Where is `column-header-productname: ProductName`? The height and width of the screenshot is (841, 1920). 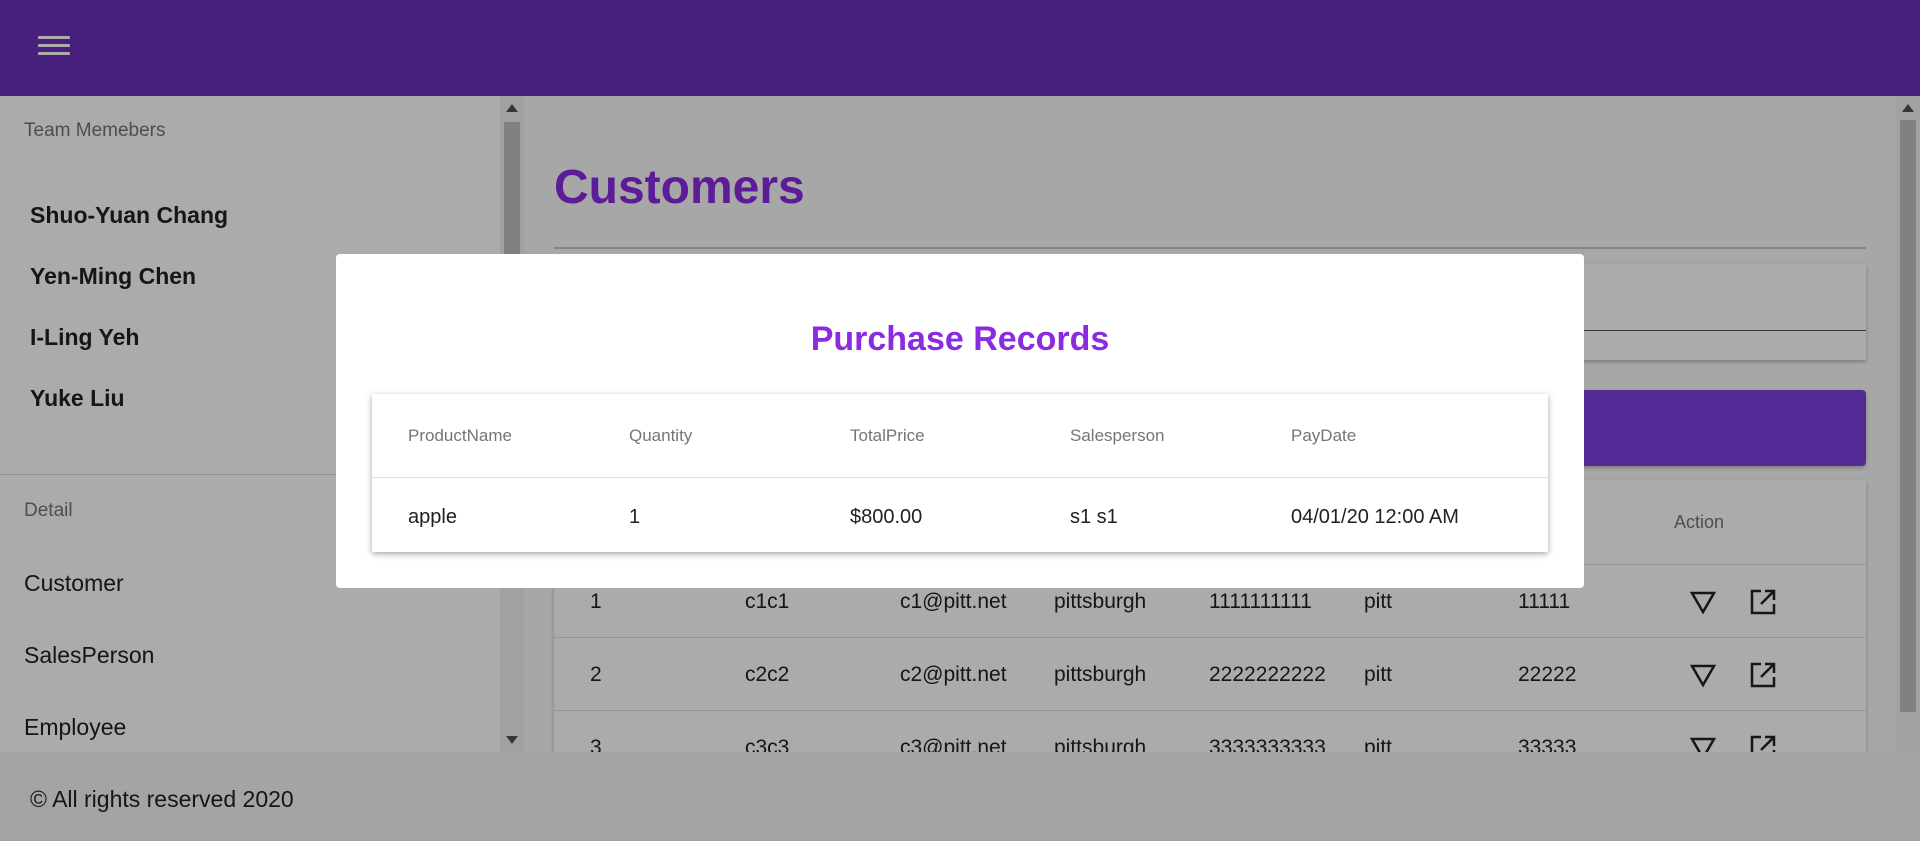 column-header-productname: ProductName is located at coordinates (460, 436).